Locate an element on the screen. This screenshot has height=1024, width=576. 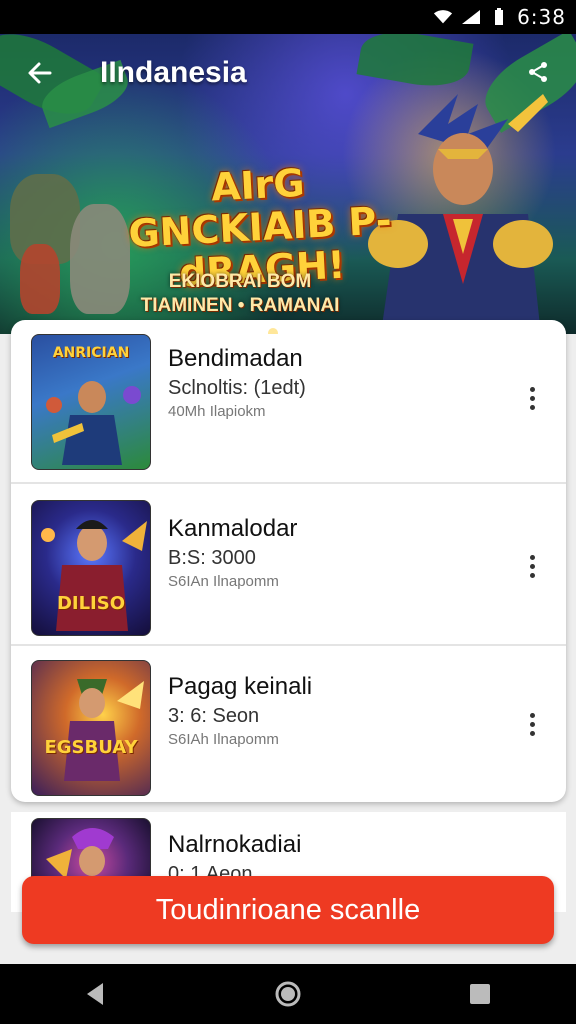
banner-subtitle: EKIOBRAI BOM TIAMINEN • RAMANAI is located at coordinates (240, 294).